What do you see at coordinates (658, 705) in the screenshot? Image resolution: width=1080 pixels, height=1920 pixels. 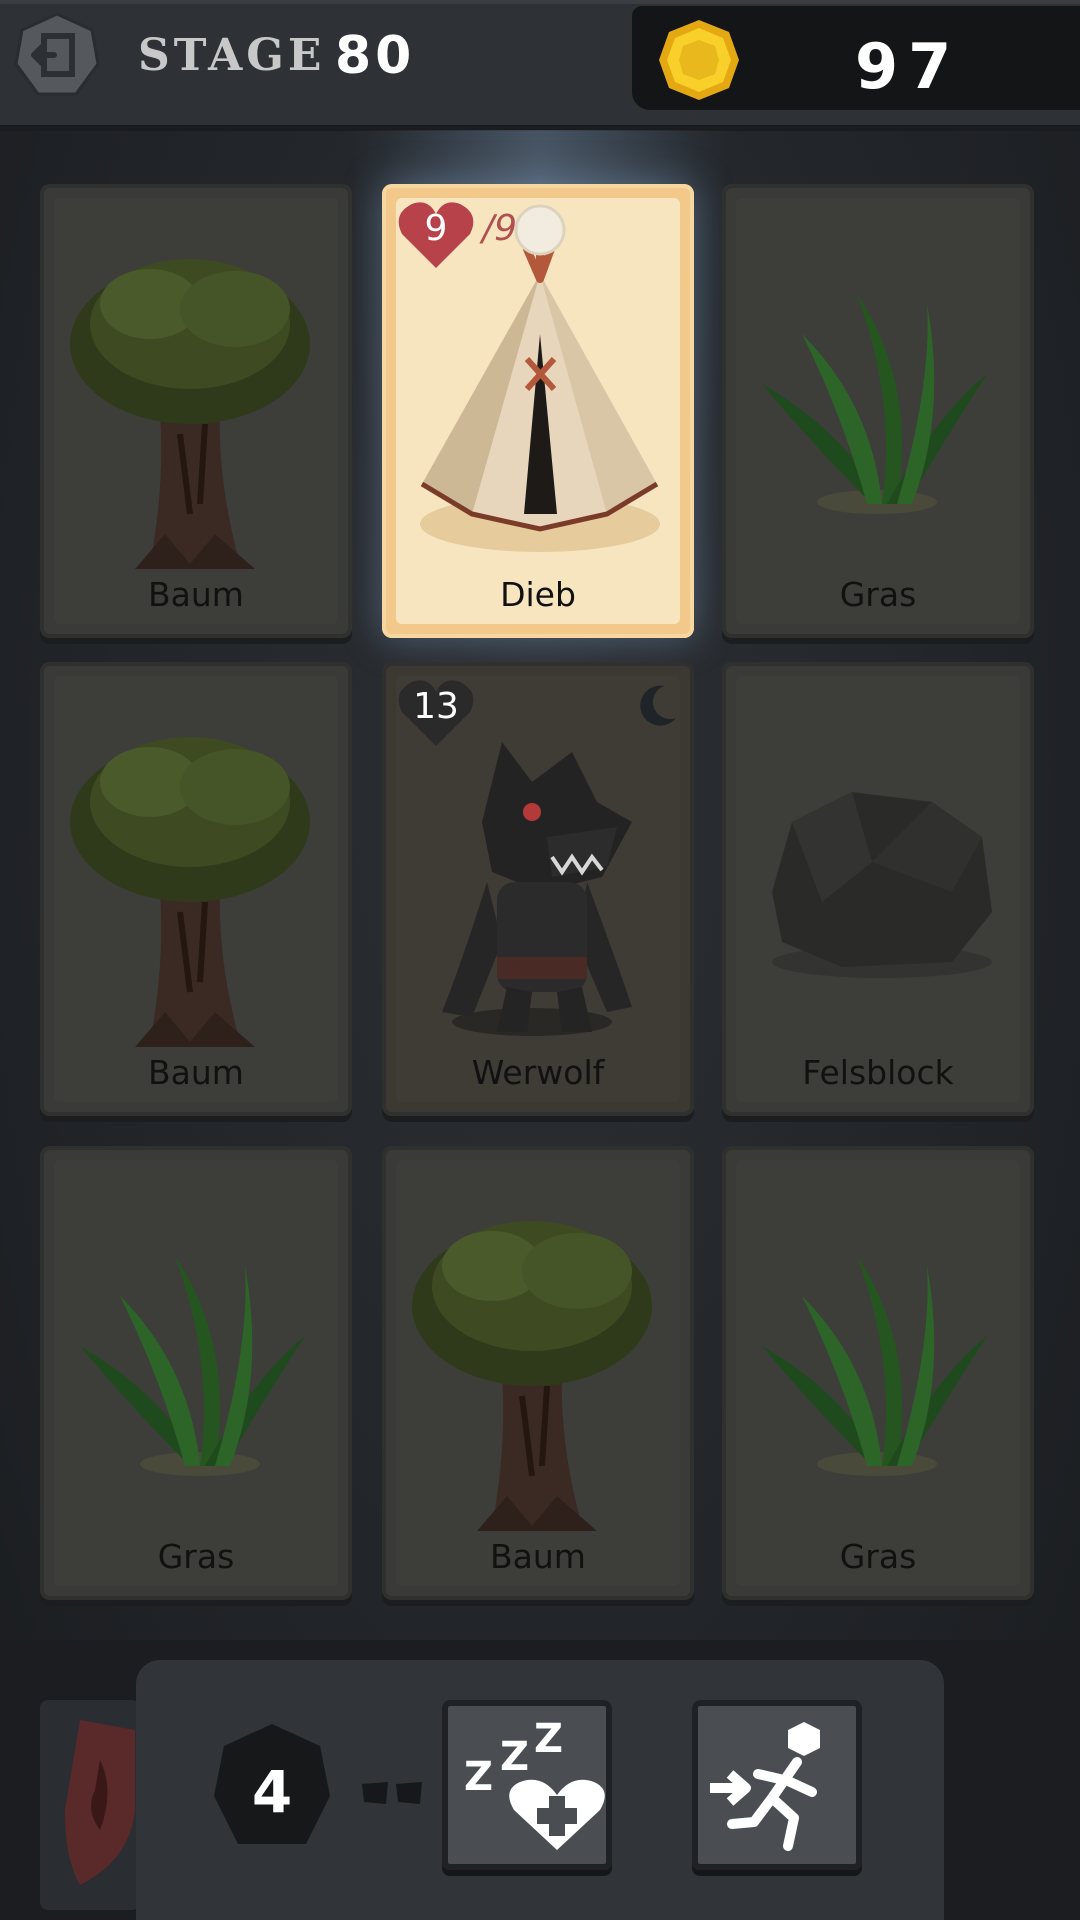 I see `moon-icon` at bounding box center [658, 705].